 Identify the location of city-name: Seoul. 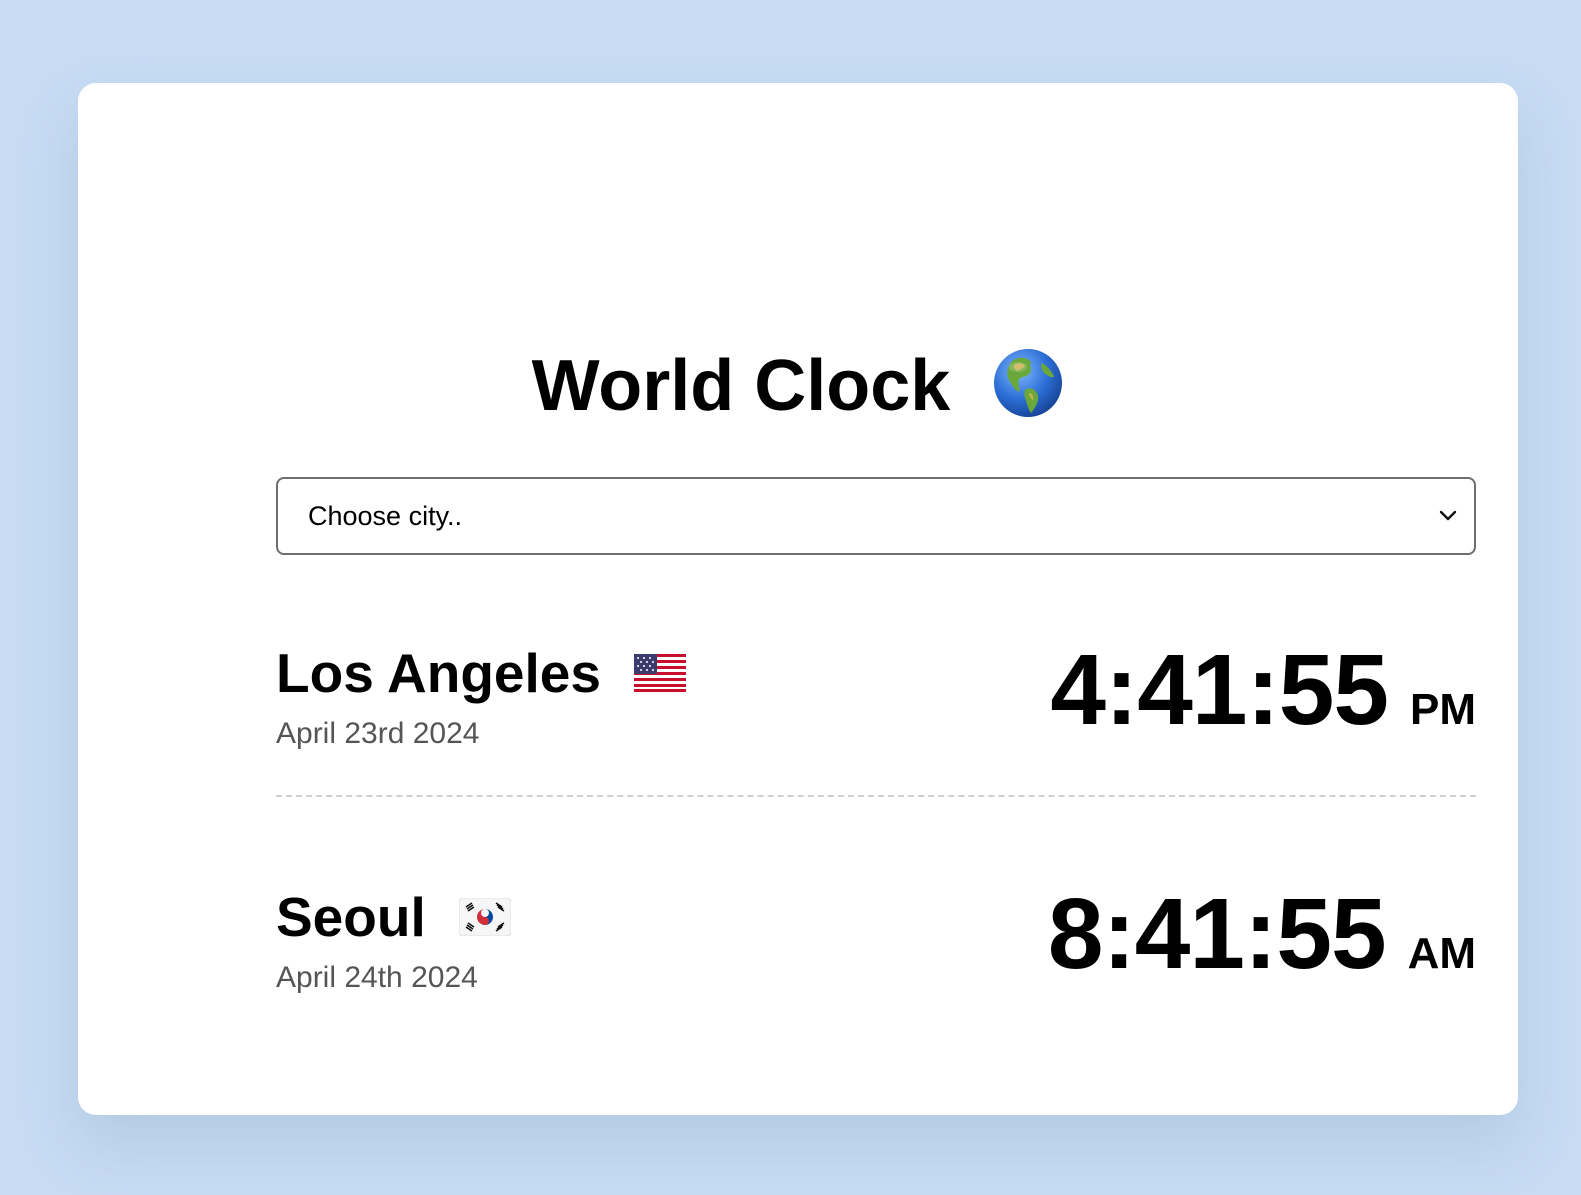
(394, 917).